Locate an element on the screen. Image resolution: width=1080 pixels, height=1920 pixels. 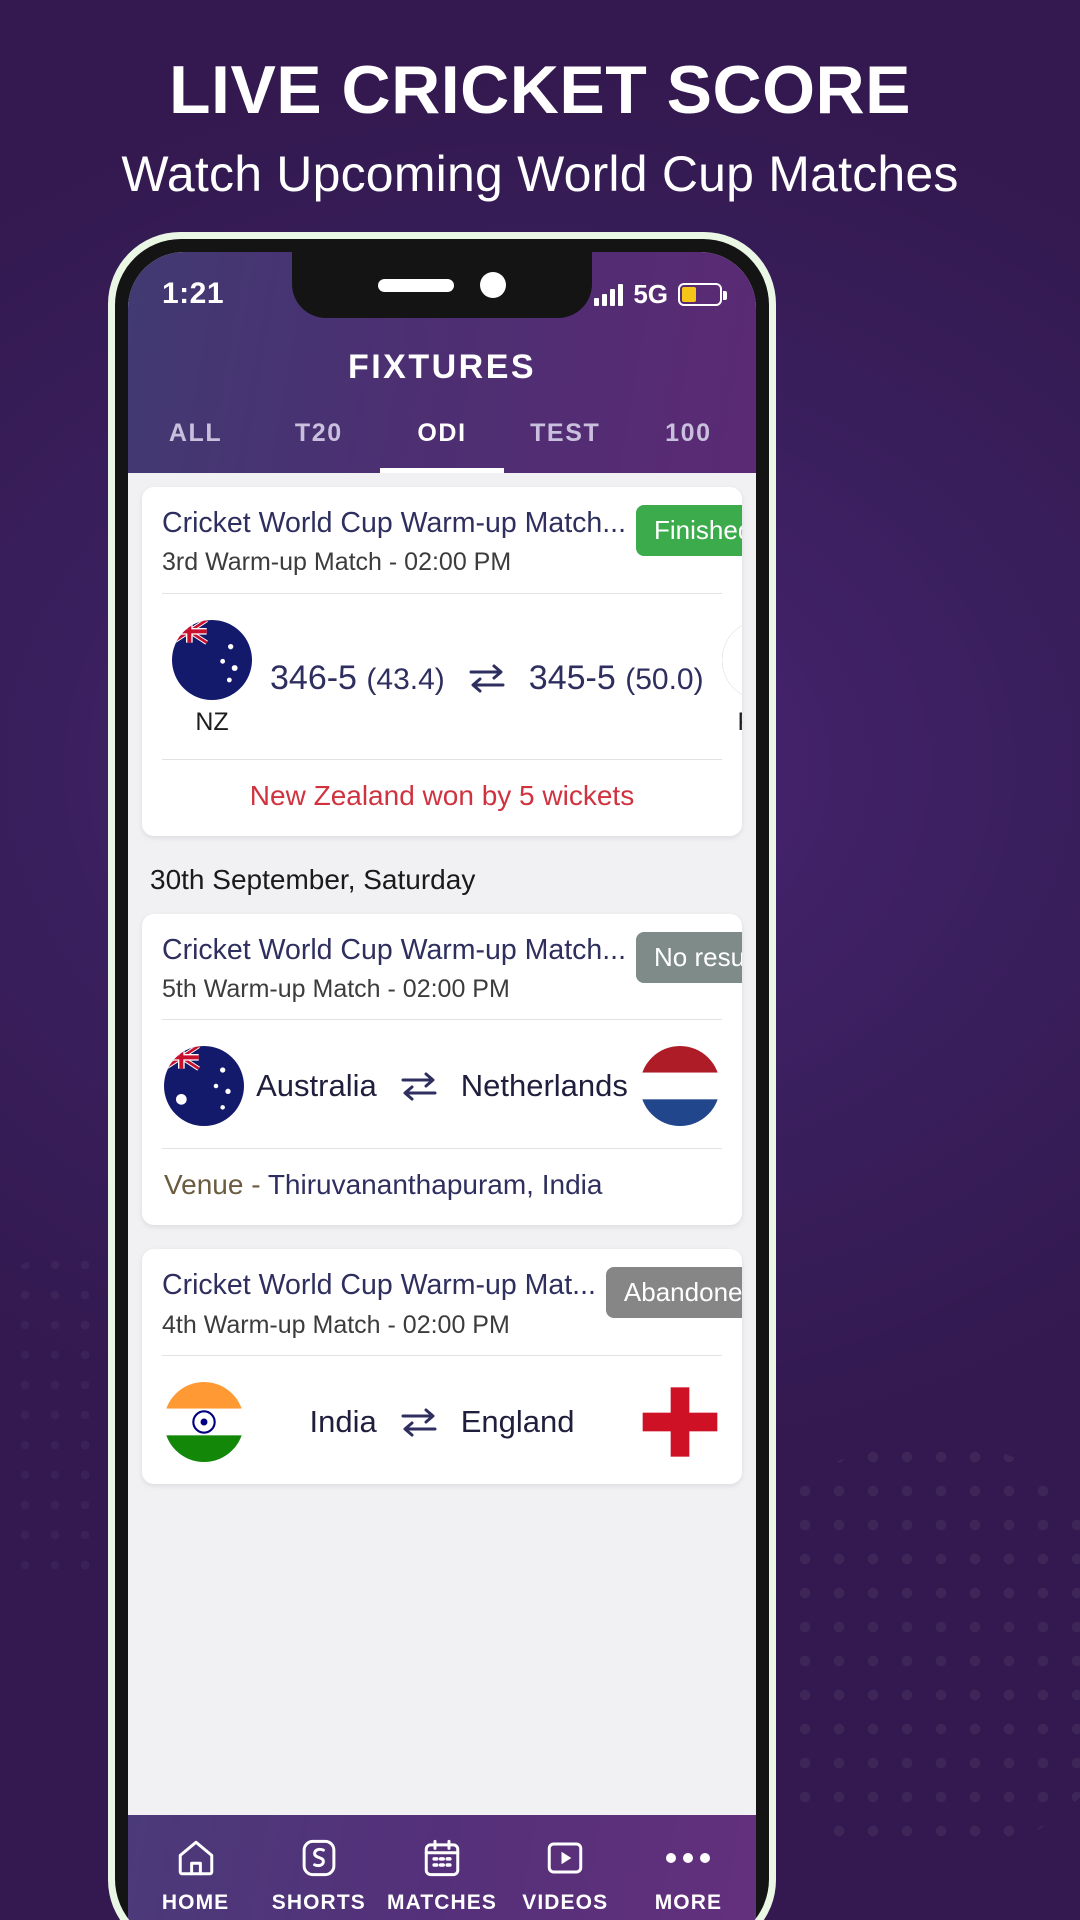
promo-headline: LIVE CRICKET SCORE is located at coordinates (540, 90).